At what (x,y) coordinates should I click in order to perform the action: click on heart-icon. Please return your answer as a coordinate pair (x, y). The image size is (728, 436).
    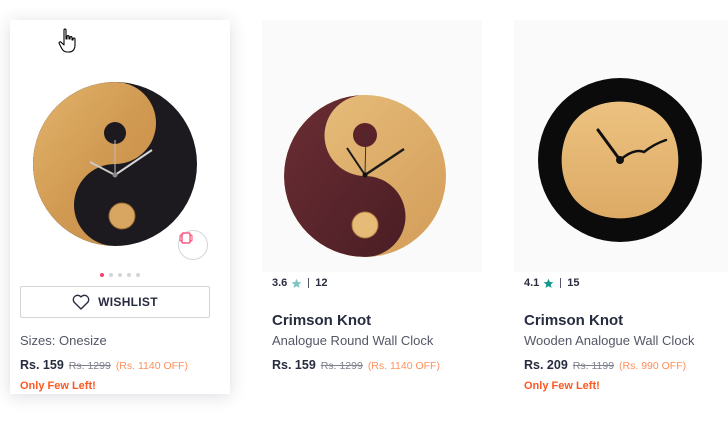
    Looking at the image, I should click on (81, 302).